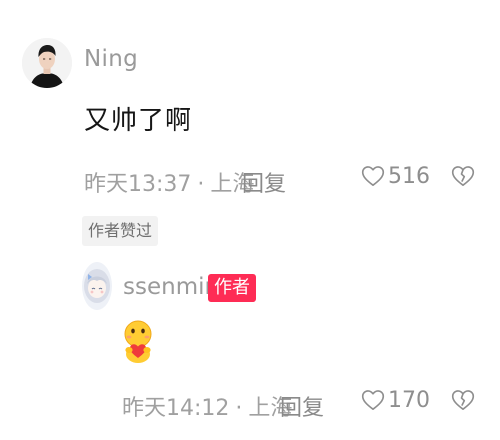 The width and height of the screenshot is (500, 440). I want to click on reply-meta: 昨天14:12 · 上海, so click(207, 406).